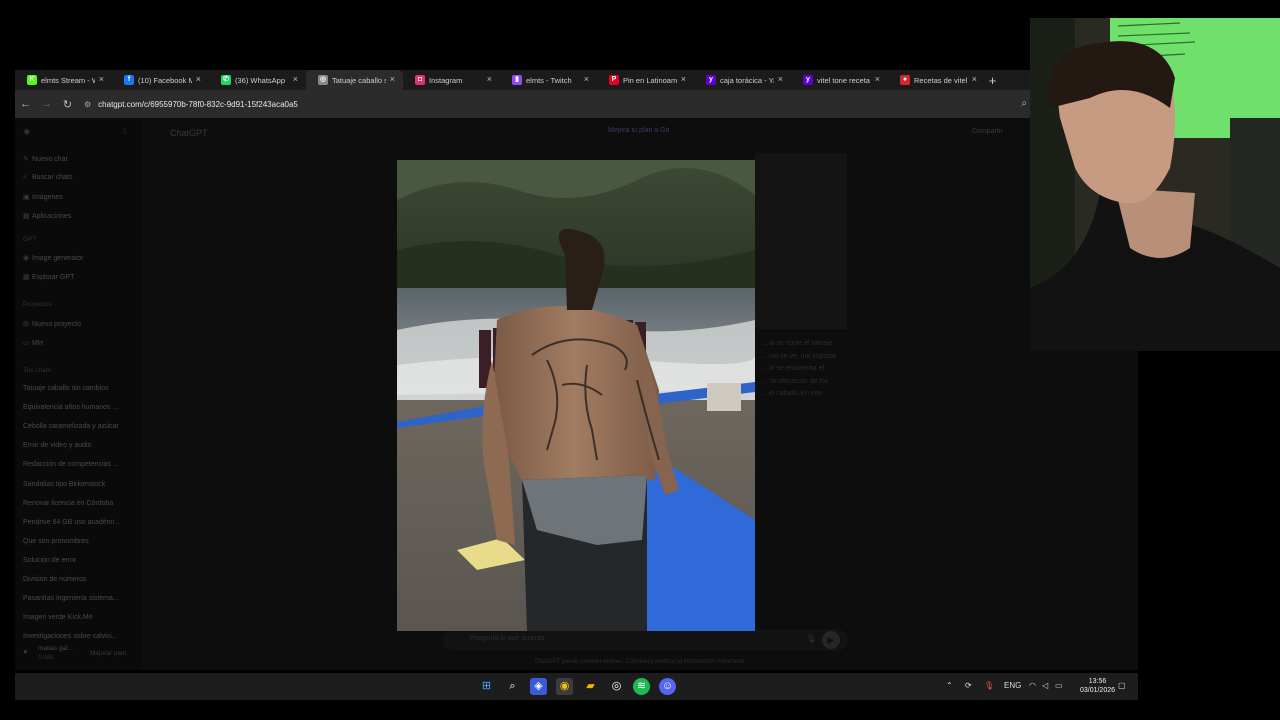 Image resolution: width=1280 pixels, height=720 pixels. What do you see at coordinates (58, 258) in the screenshot?
I see `sidebar-item-label: Image generator` at bounding box center [58, 258].